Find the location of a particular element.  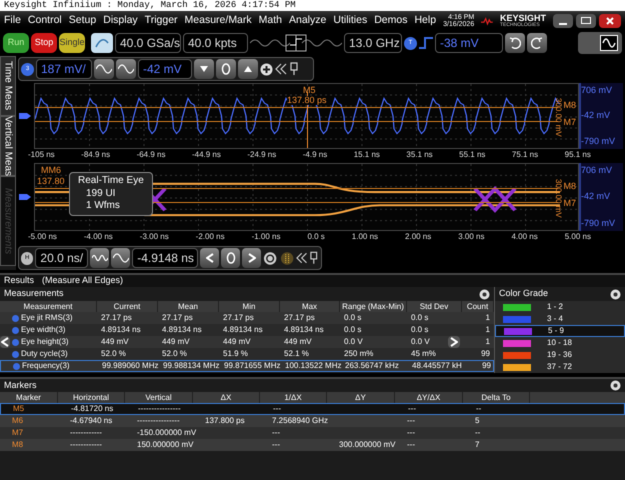

filter-button is located at coordinates (126, 69).